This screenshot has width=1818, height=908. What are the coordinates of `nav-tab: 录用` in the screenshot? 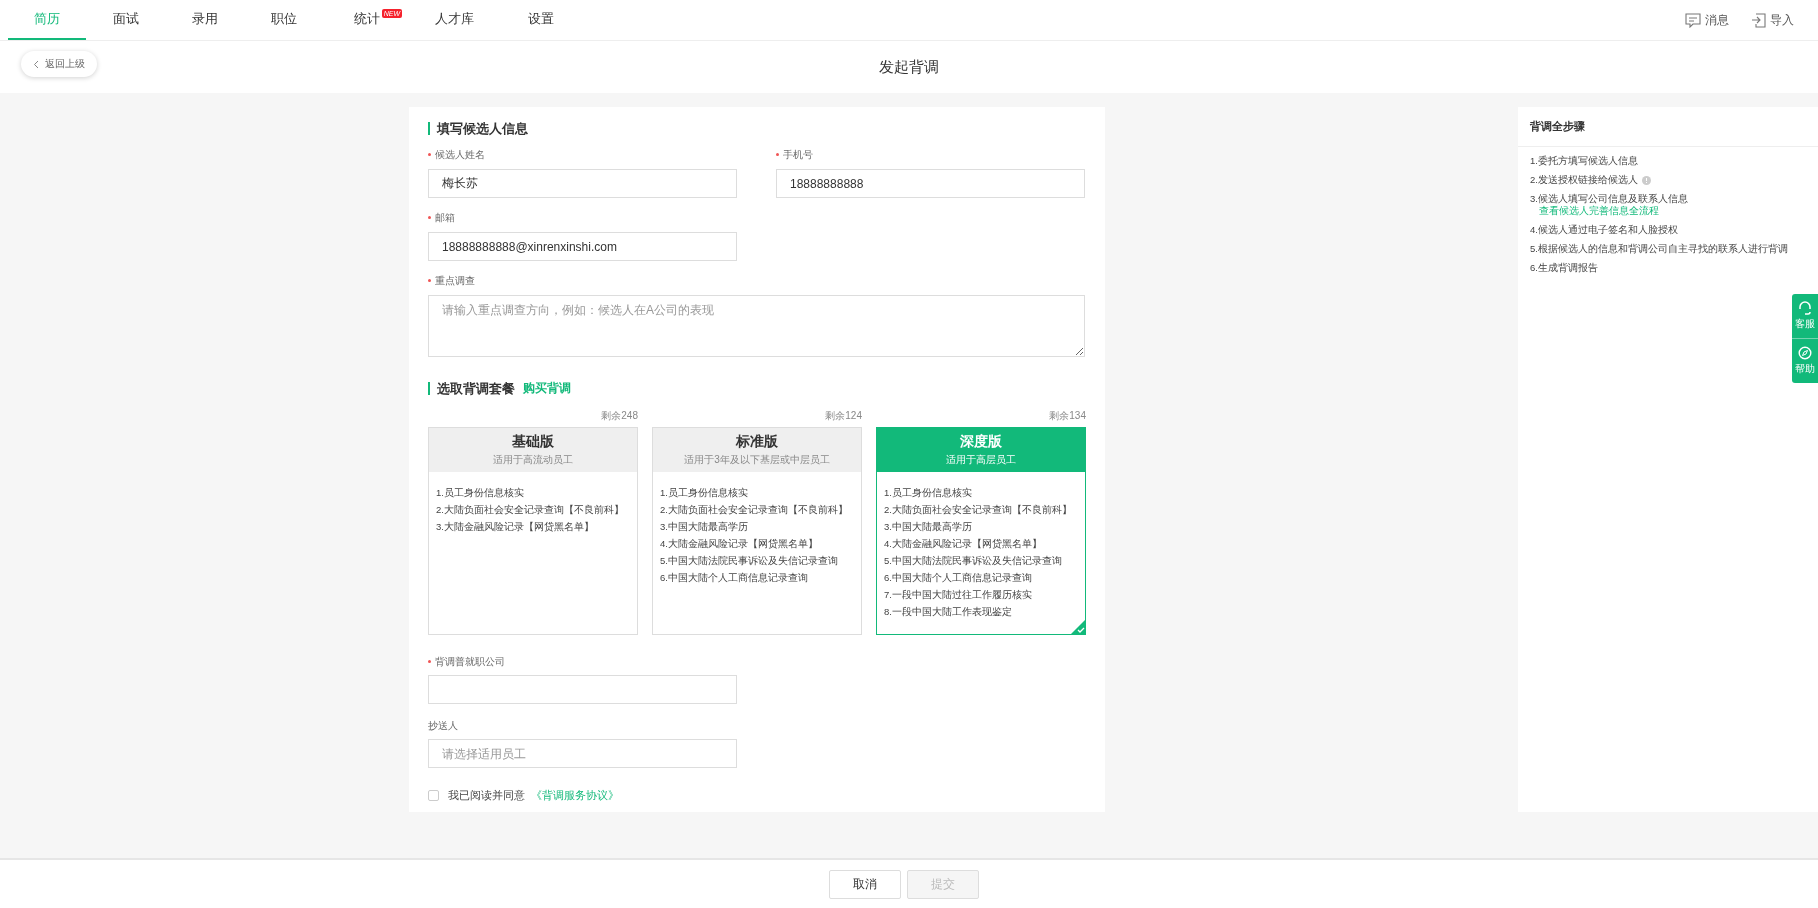 It's located at (205, 20).